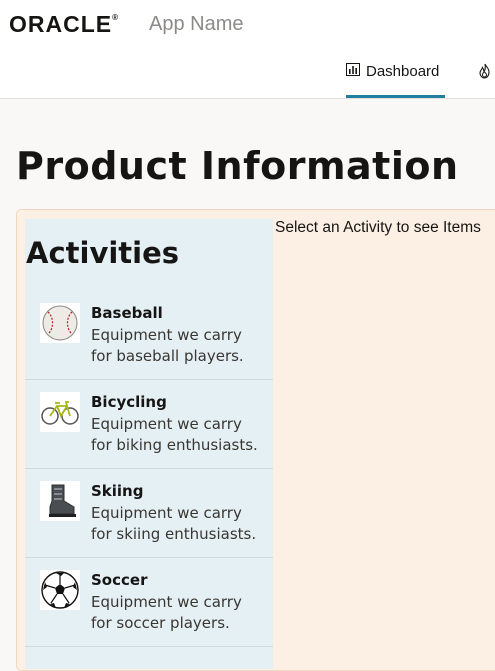  I want to click on tab-dashboard-label: Dashboard, so click(403, 71).